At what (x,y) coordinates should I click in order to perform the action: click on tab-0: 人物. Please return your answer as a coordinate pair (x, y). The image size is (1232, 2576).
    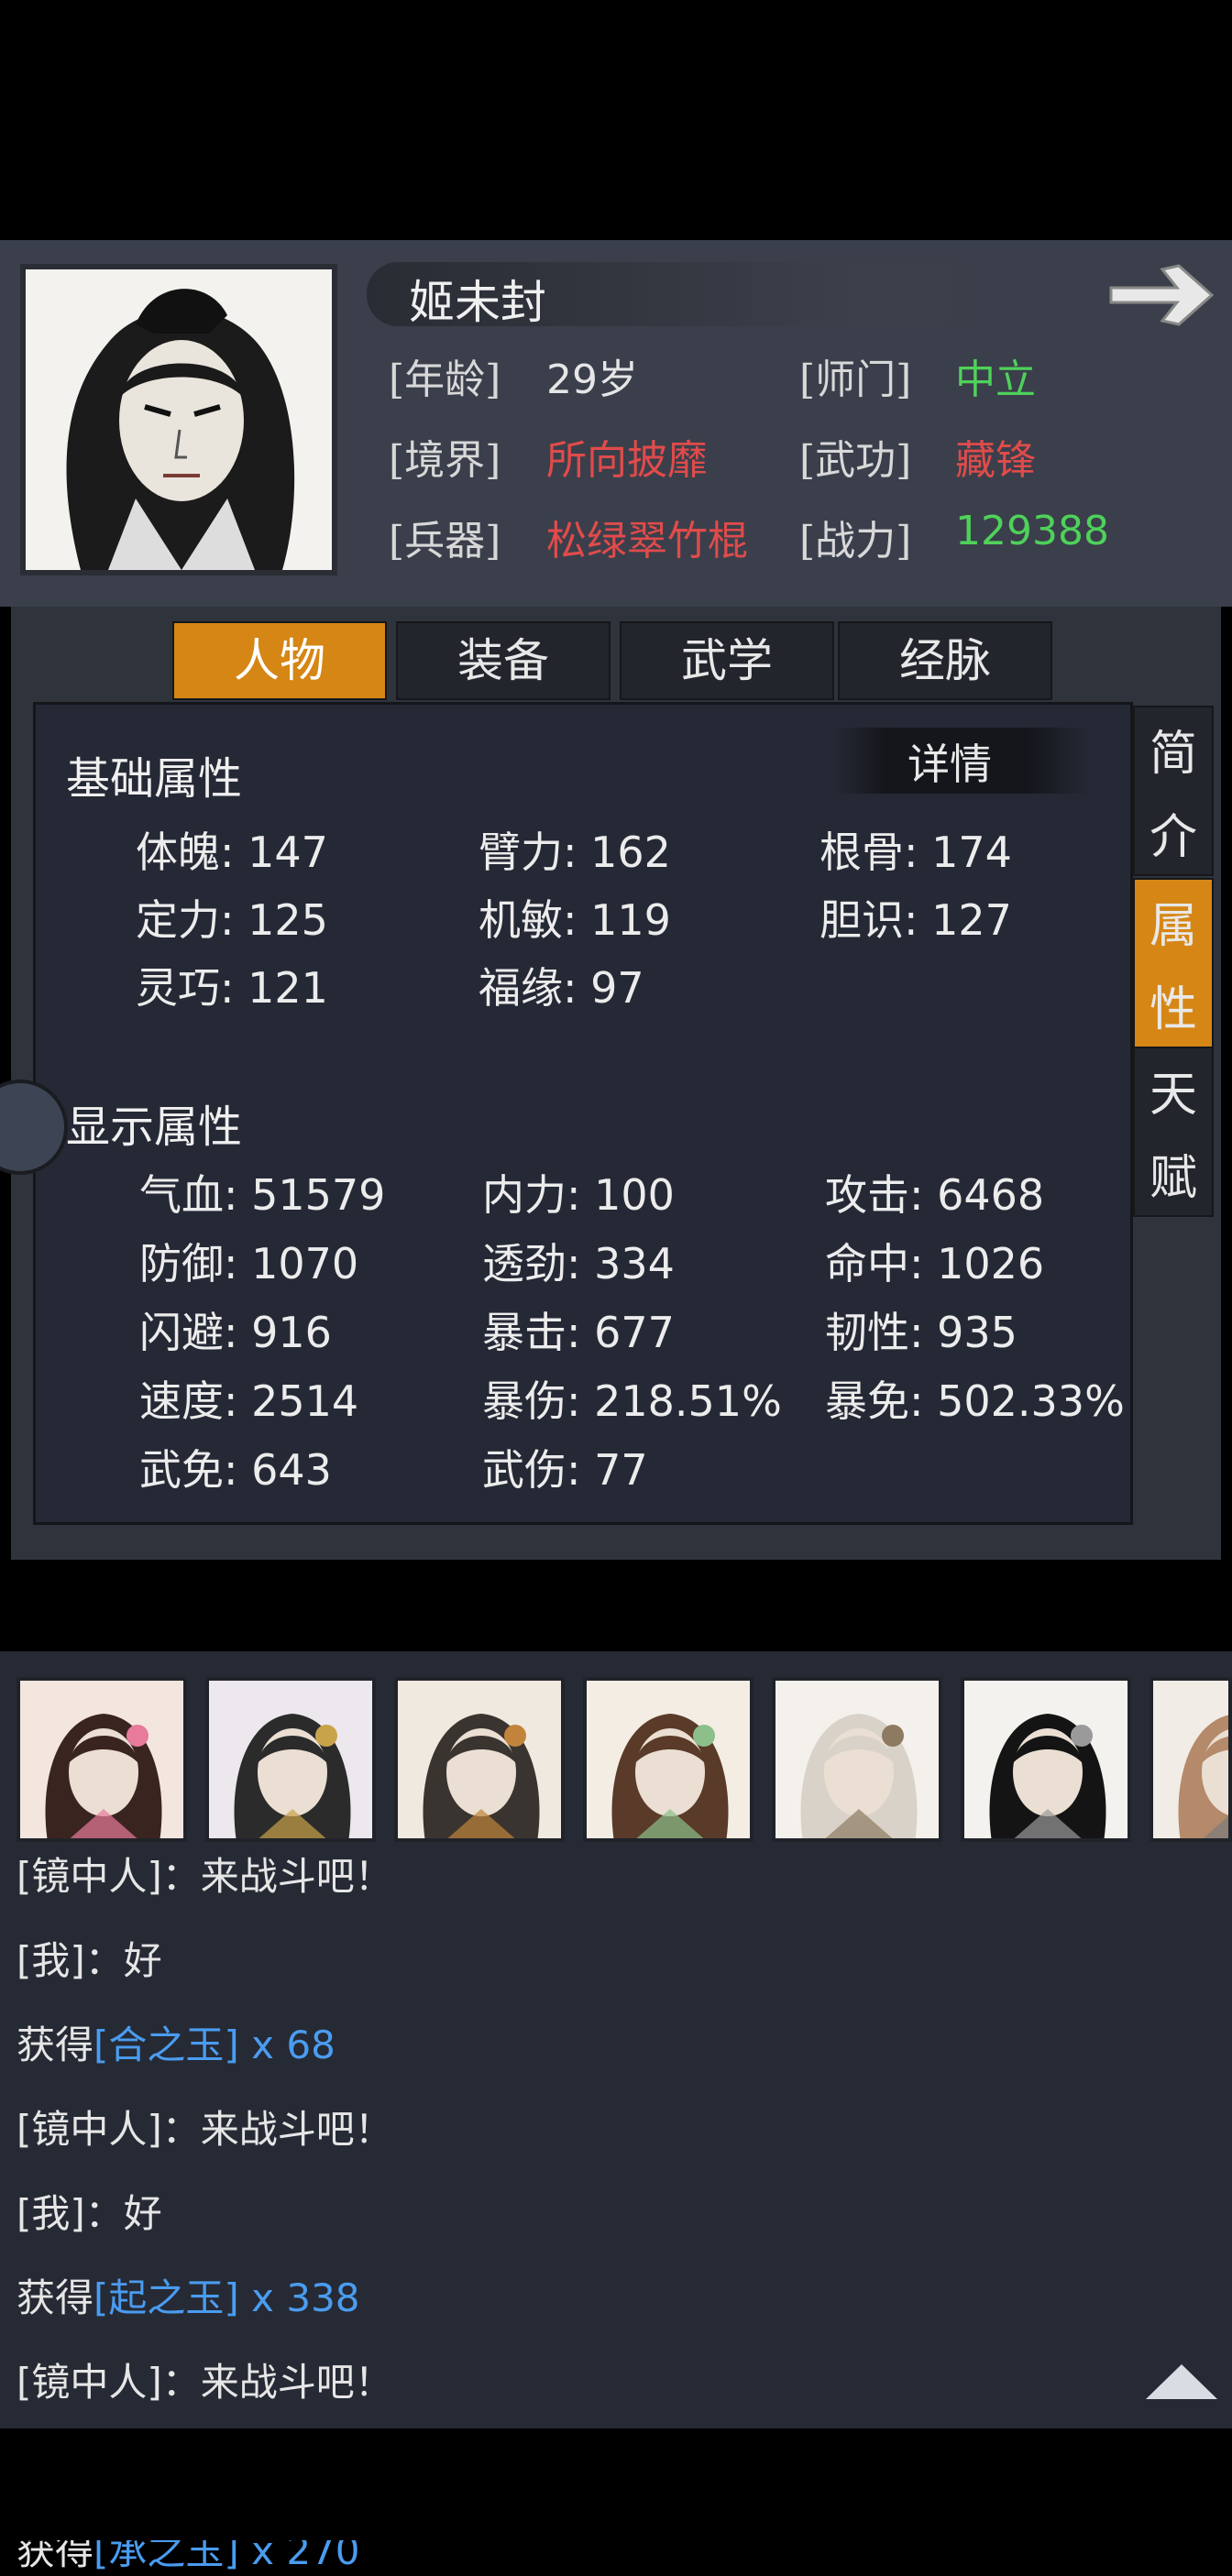
    Looking at the image, I should click on (279, 660).